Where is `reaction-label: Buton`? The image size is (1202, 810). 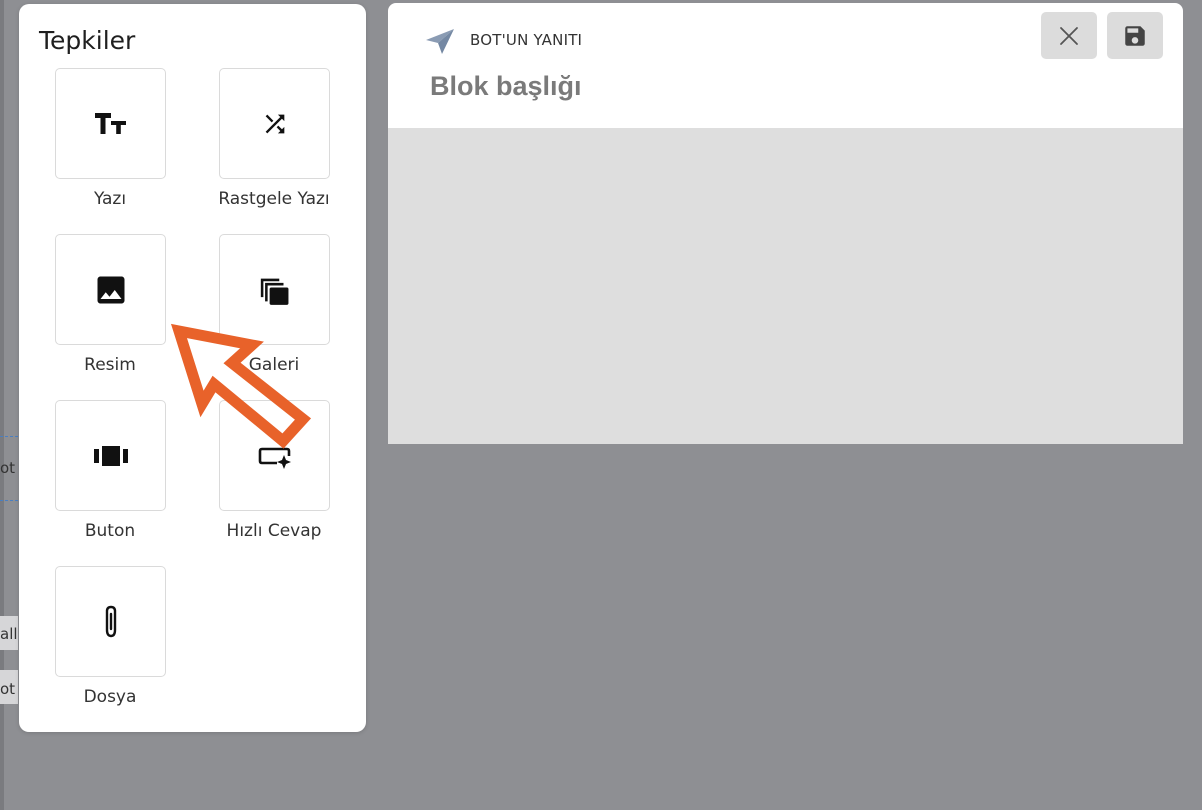
reaction-label: Buton is located at coordinates (110, 531).